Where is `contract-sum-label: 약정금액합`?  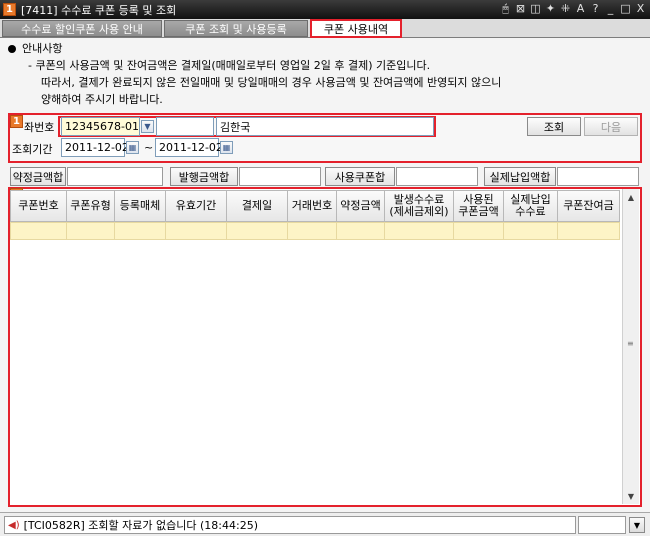
contract-sum-label: 약정금액합 is located at coordinates (38, 176).